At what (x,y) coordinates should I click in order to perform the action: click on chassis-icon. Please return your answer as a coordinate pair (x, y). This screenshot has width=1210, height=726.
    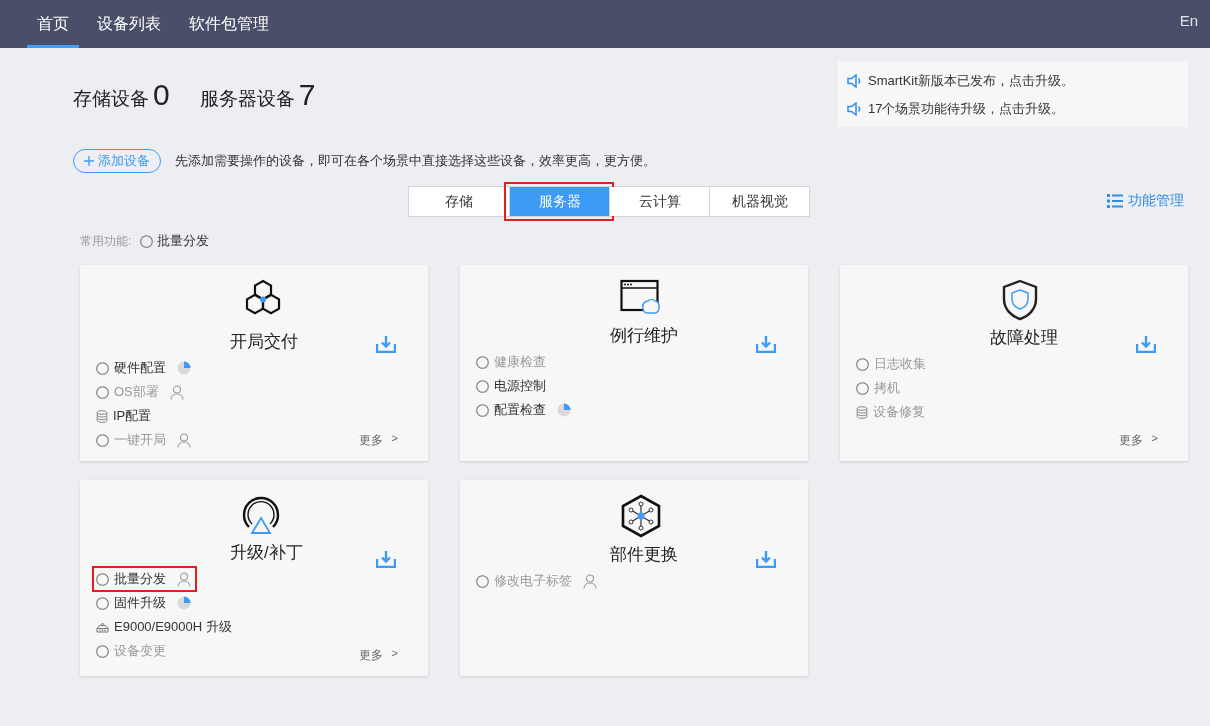
    Looking at the image, I should click on (102, 627).